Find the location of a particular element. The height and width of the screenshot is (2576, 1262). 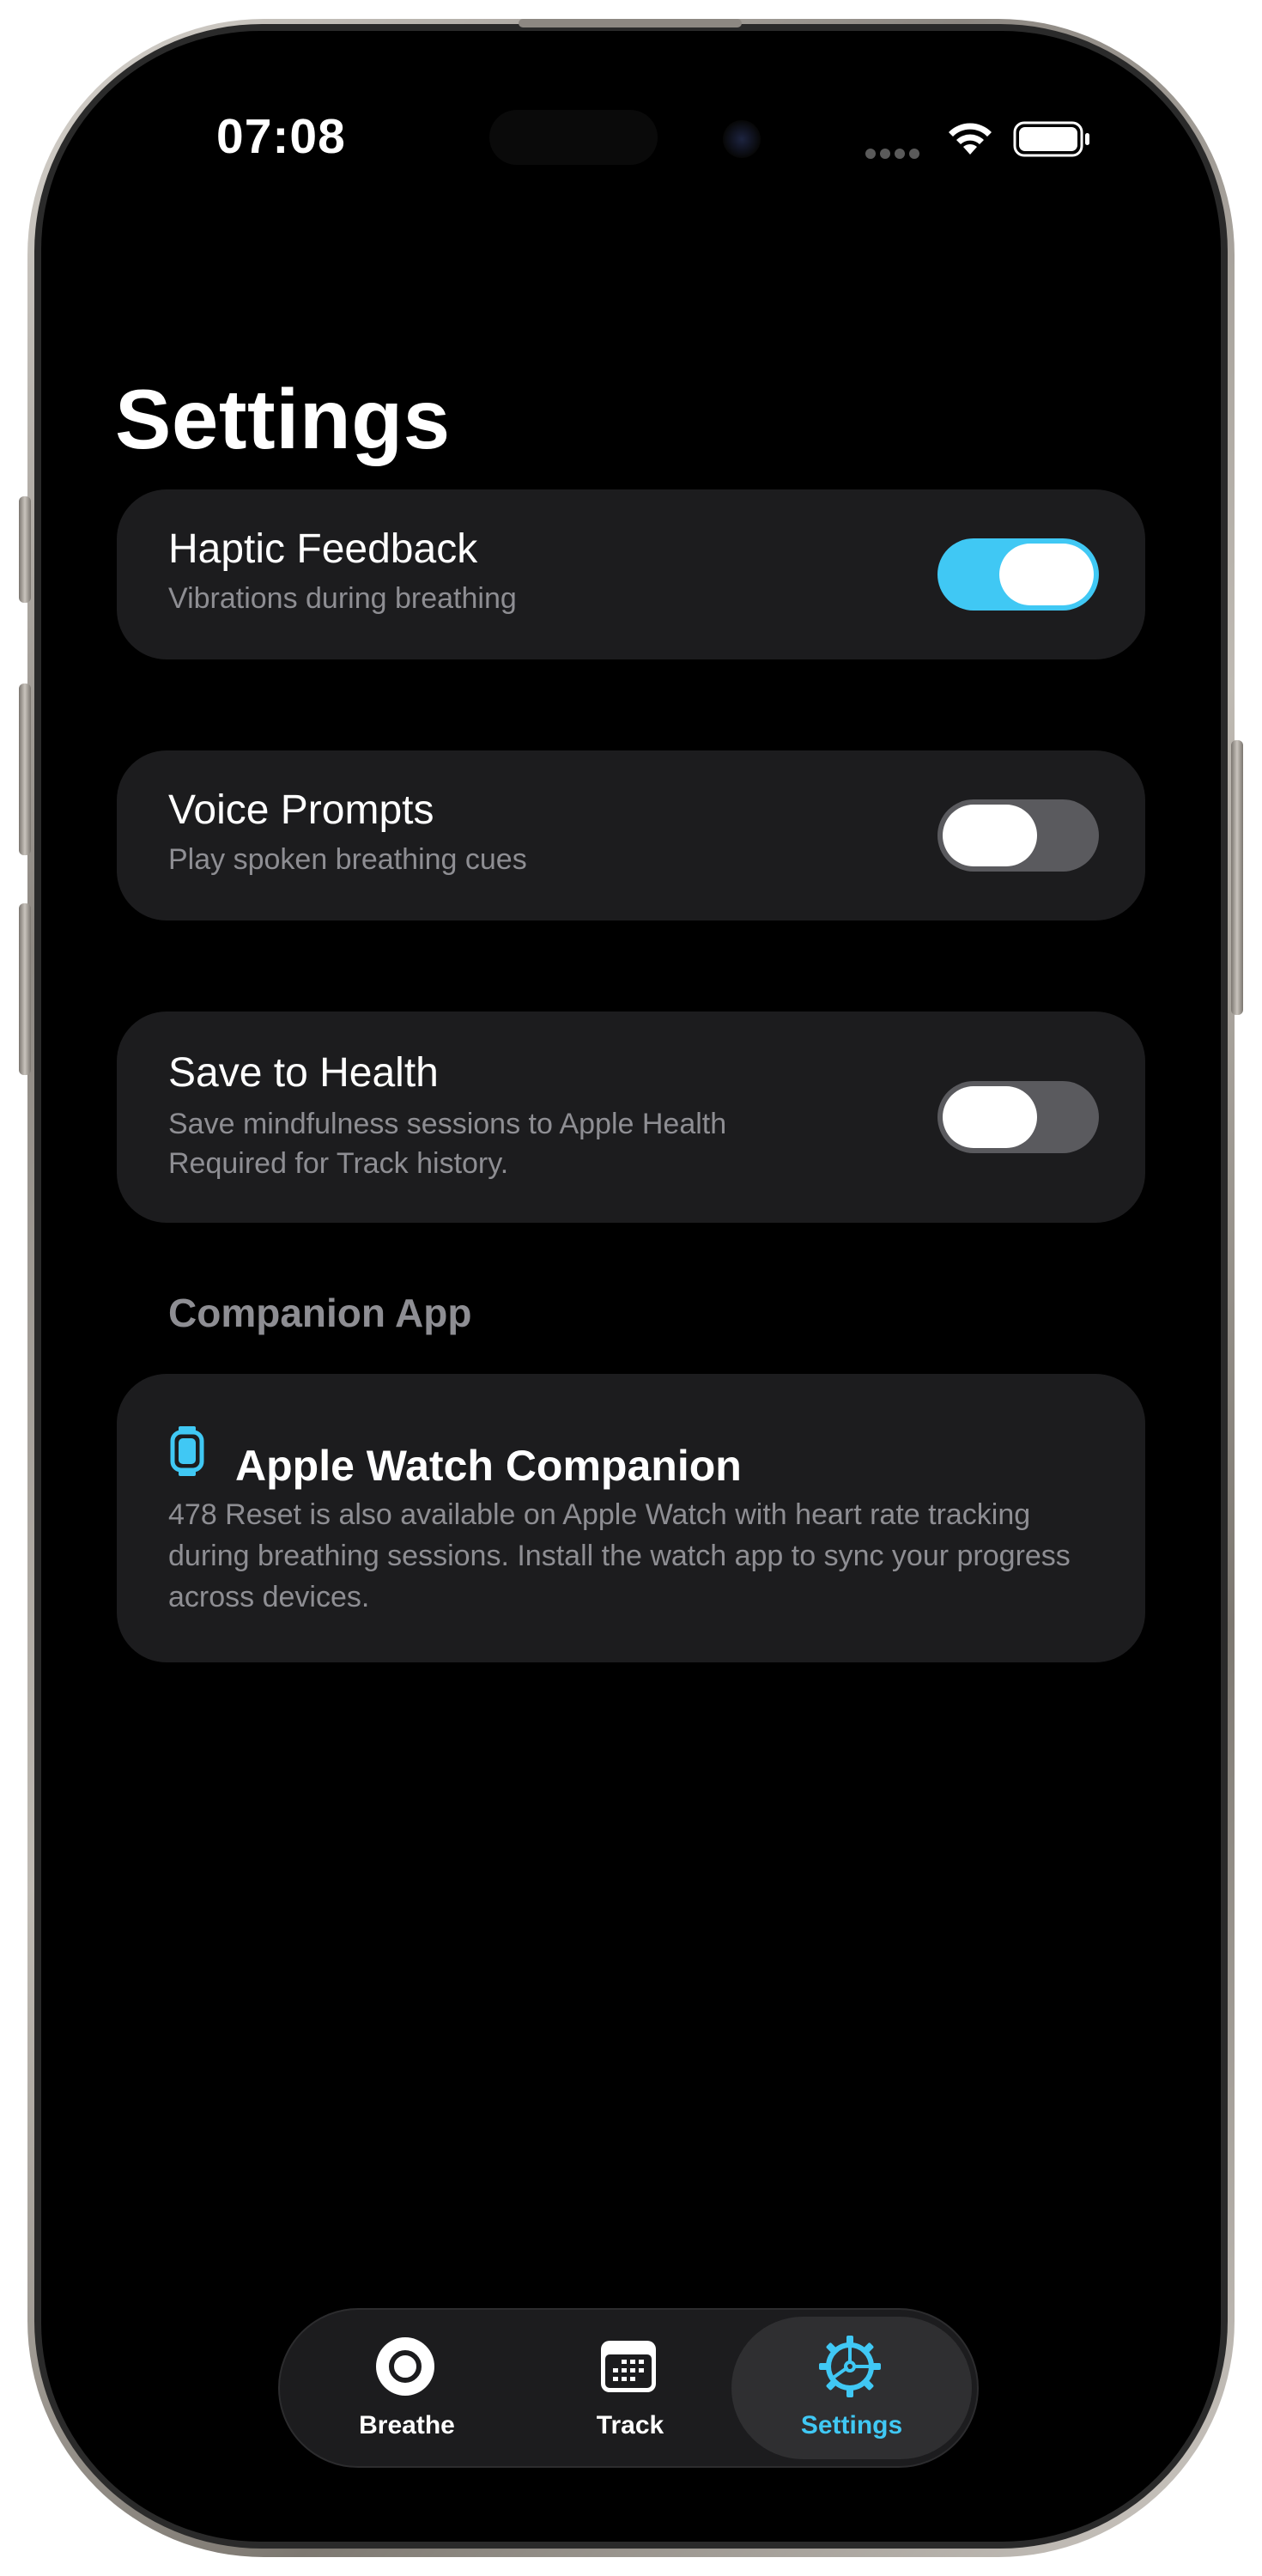

save-to-health-note: Required for Track history. is located at coordinates (338, 1163).